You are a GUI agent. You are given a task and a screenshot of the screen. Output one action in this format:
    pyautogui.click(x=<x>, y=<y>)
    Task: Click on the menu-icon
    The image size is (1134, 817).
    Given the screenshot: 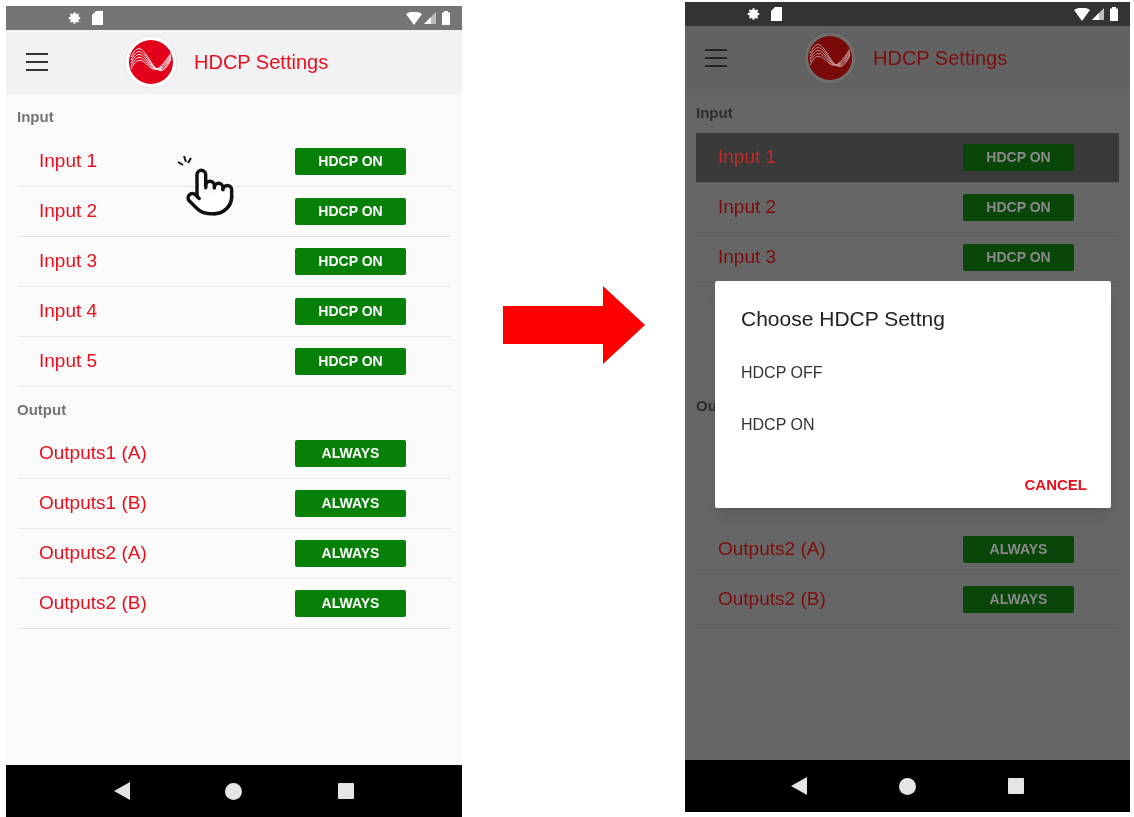 What is the action you would take?
    pyautogui.click(x=37, y=62)
    